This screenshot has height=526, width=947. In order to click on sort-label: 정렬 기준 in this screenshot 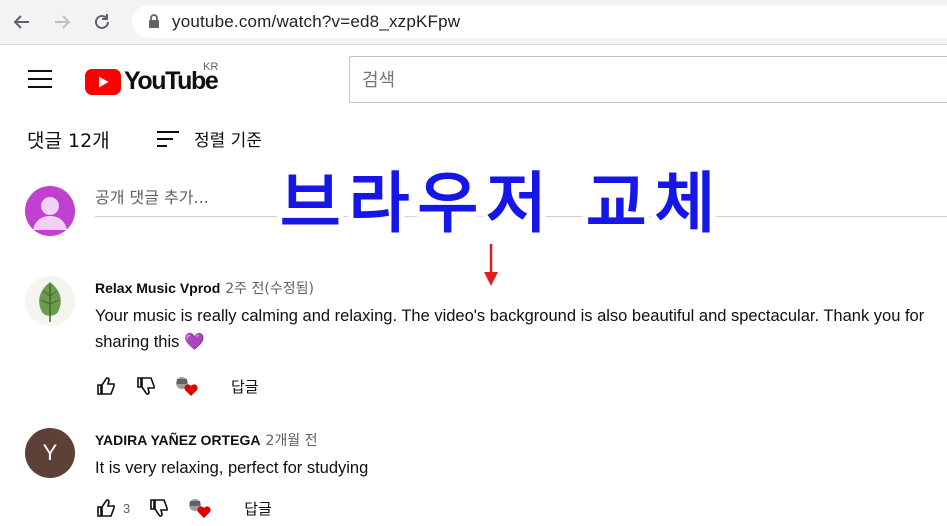, I will do `click(228, 141)`.